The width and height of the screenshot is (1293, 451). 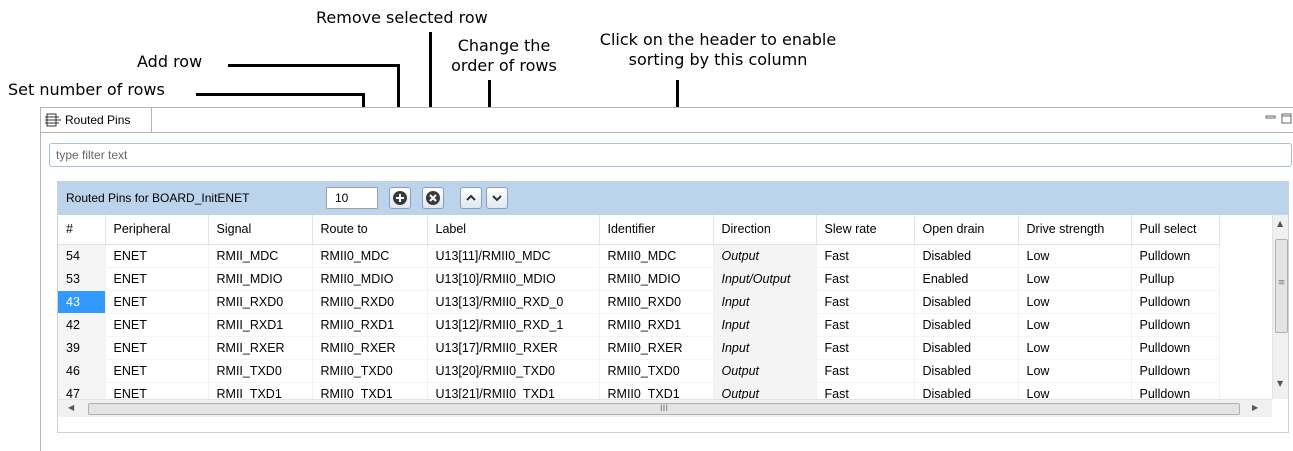 What do you see at coordinates (513, 348) in the screenshot?
I see `table-cell: U13[17]/RMII0_RXER` at bounding box center [513, 348].